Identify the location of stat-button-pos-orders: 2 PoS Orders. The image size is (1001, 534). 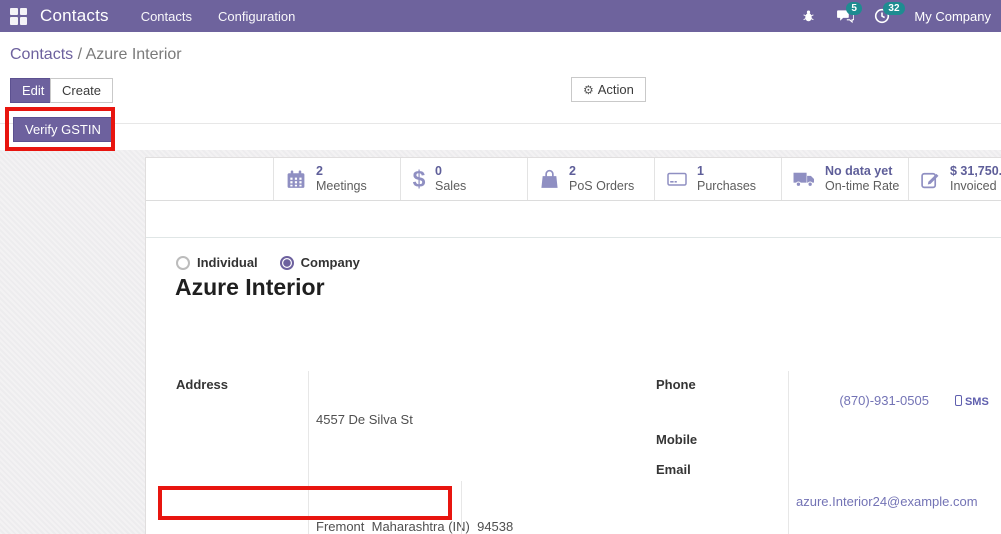
(590, 179).